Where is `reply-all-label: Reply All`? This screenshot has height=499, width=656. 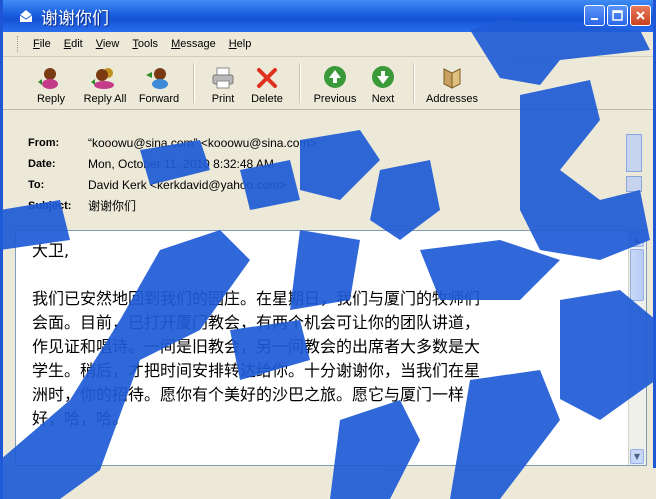 reply-all-label: Reply All is located at coordinates (105, 99).